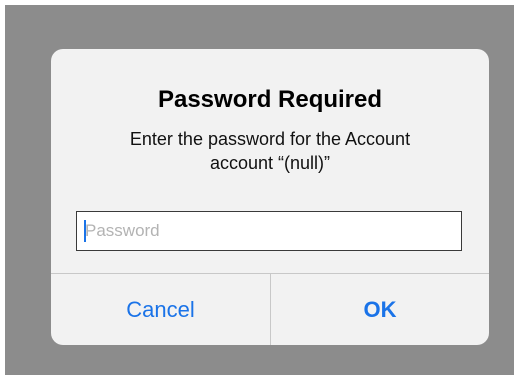 Image resolution: width=514 pixels, height=375 pixels. What do you see at coordinates (270, 163) in the screenshot?
I see `dialog-message-line-2: account “(null)”` at bounding box center [270, 163].